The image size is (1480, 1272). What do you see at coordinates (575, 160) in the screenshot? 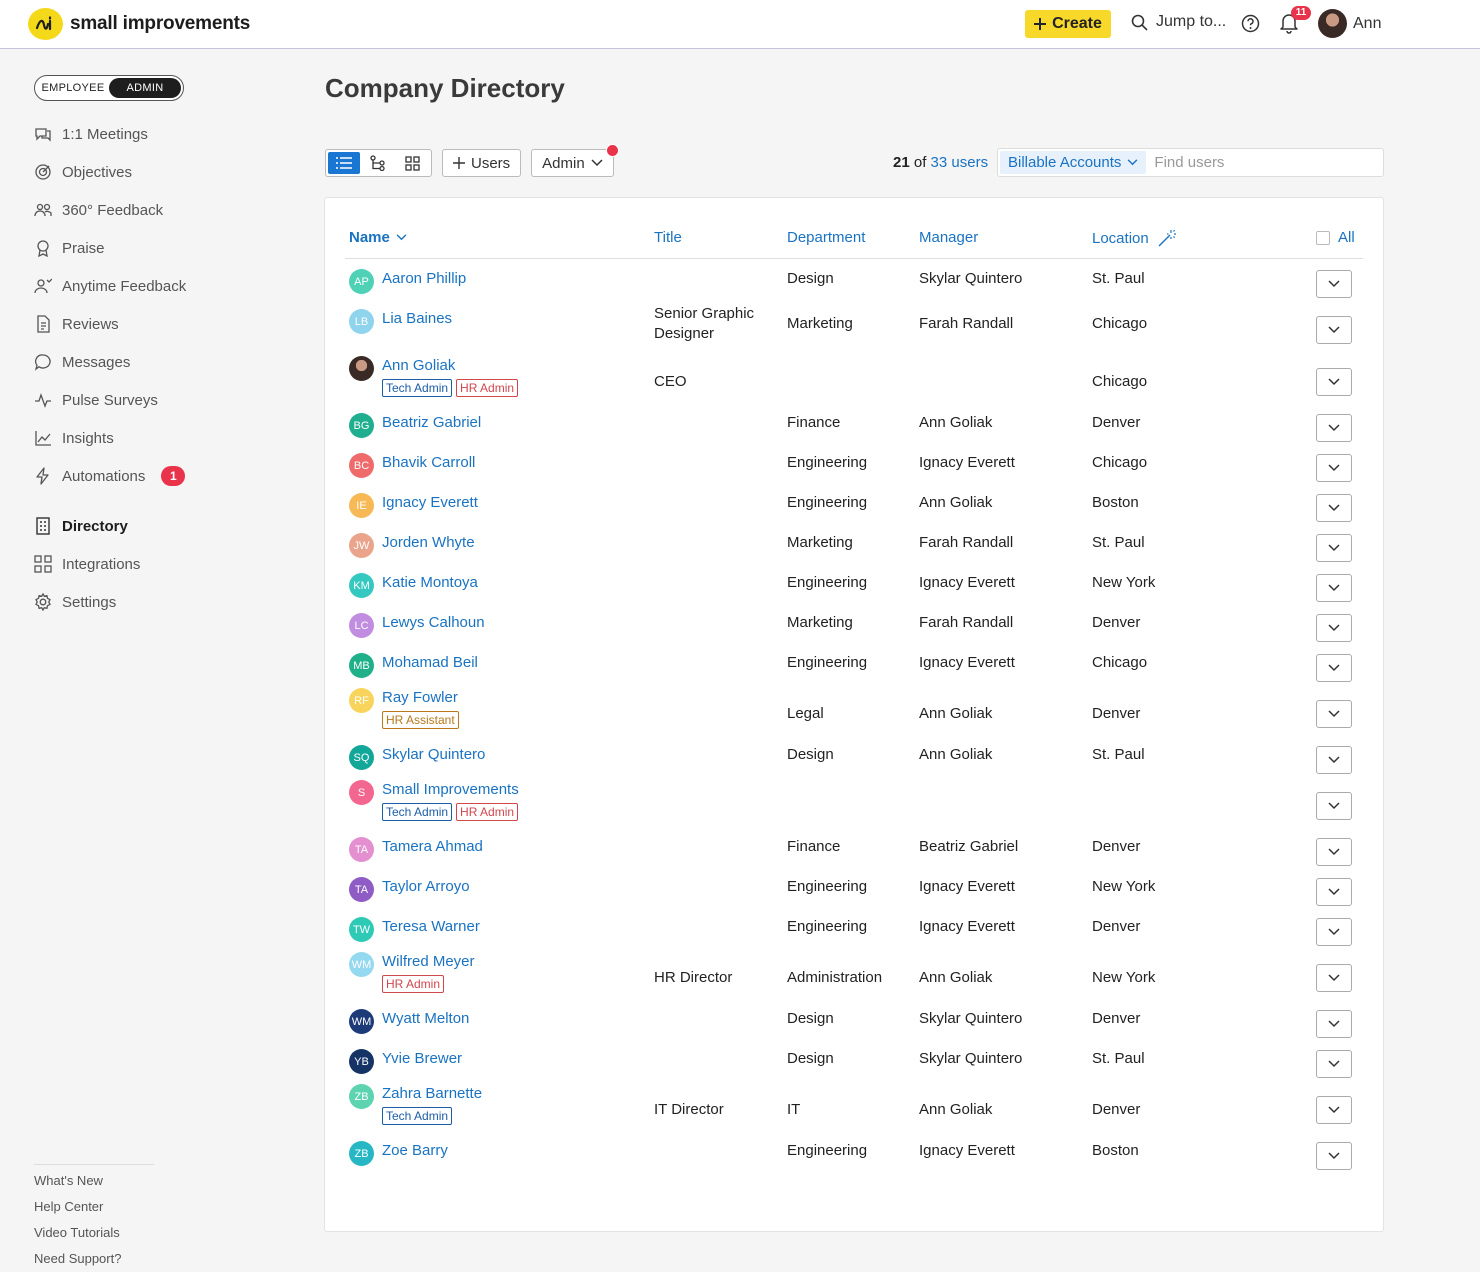
I see `admin-actions-dropdown: Admin` at bounding box center [575, 160].